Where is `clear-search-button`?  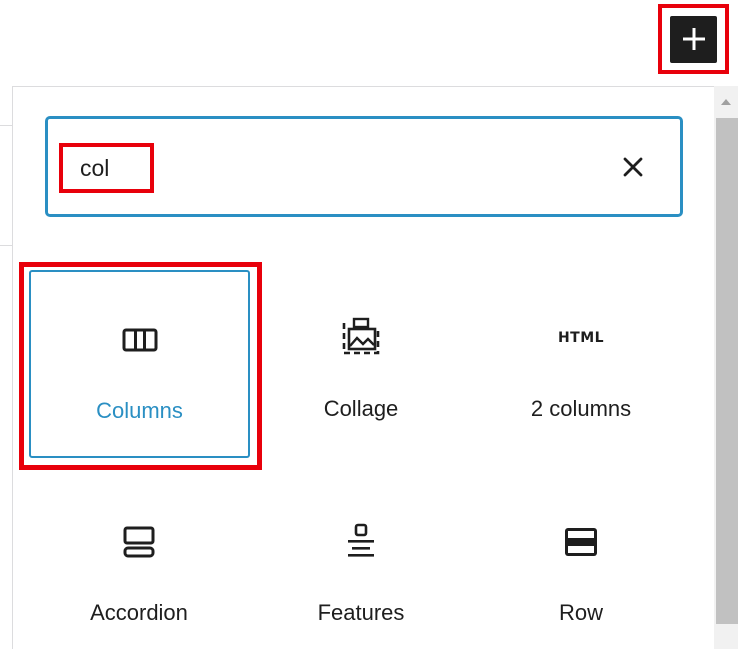
clear-search-button is located at coordinates (633, 167).